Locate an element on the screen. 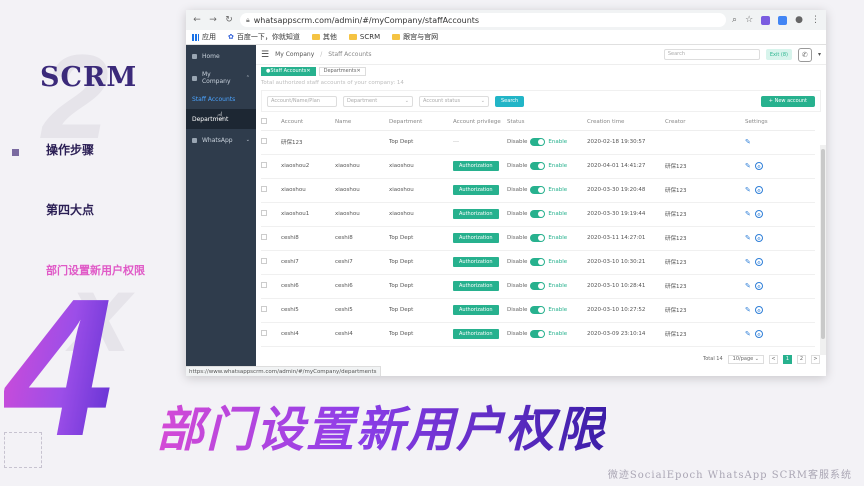  sidebar-item-home: Home is located at coordinates (221, 56).